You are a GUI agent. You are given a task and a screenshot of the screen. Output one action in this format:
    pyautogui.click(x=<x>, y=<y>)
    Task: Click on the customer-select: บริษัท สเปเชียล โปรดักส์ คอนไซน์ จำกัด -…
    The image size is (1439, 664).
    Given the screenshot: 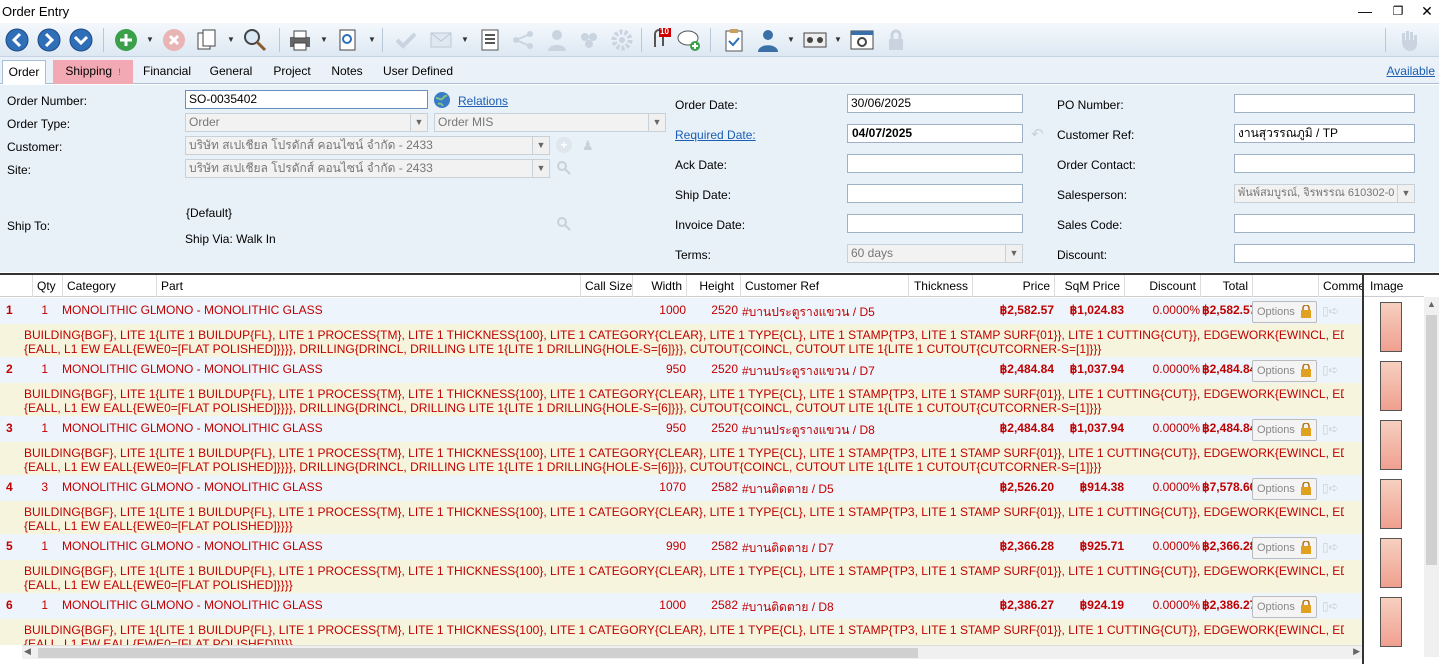 What is the action you would take?
    pyautogui.click(x=367, y=145)
    